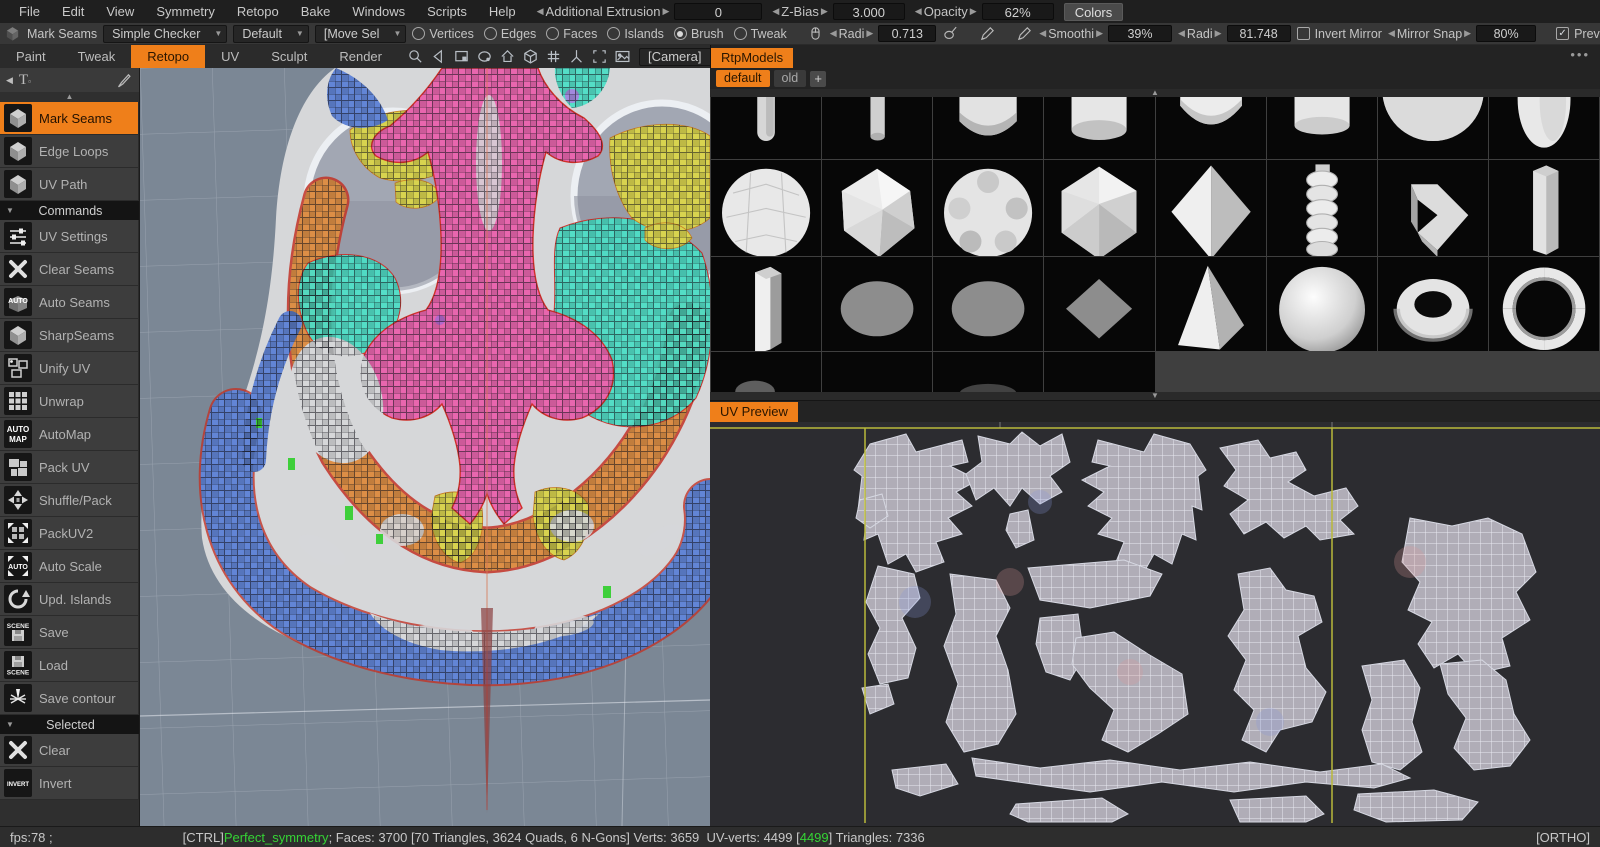 Image resolution: width=1600 pixels, height=847 pixels. I want to click on menu-bake: Bake, so click(316, 11).